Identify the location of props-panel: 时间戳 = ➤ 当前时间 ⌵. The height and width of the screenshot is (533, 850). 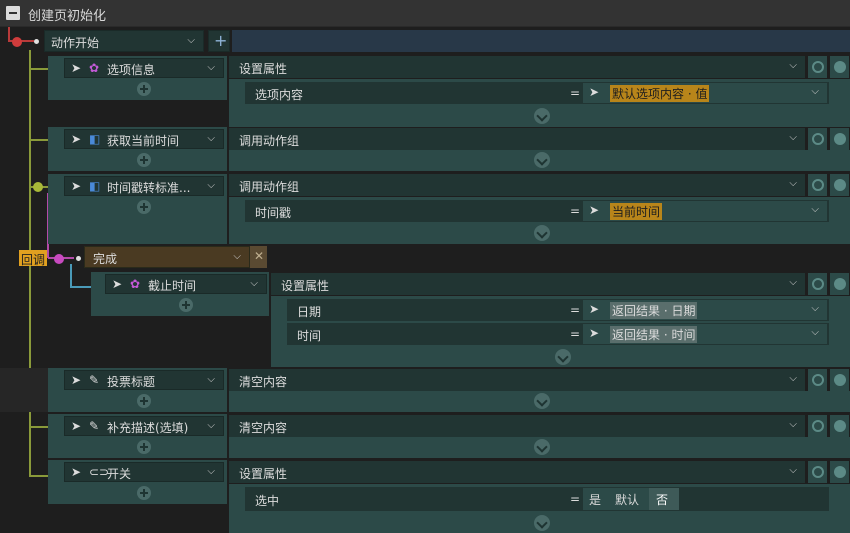
(539, 220).